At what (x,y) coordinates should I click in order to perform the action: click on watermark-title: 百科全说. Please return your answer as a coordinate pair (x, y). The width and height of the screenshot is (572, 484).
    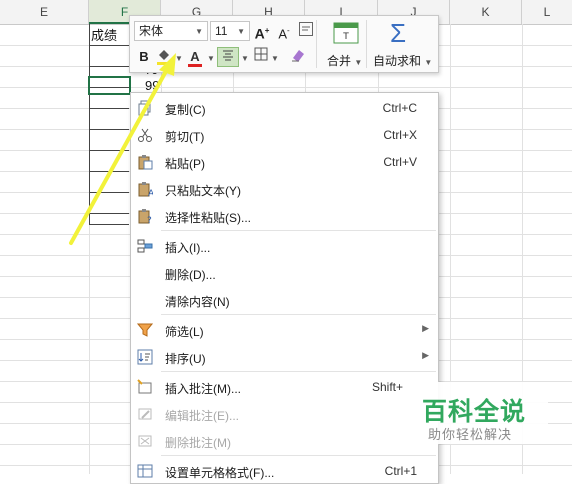
    Looking at the image, I should click on (474, 411).